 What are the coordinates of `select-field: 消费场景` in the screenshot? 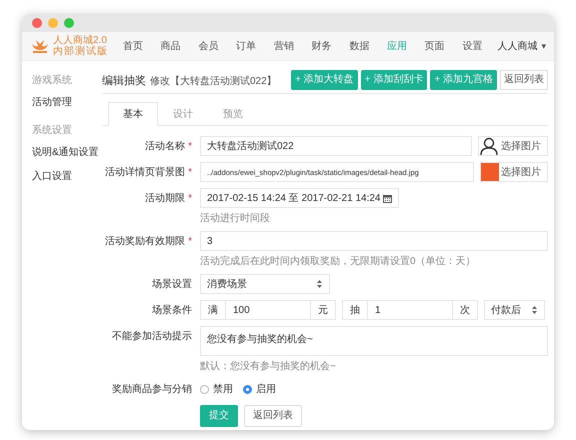 It's located at (265, 284).